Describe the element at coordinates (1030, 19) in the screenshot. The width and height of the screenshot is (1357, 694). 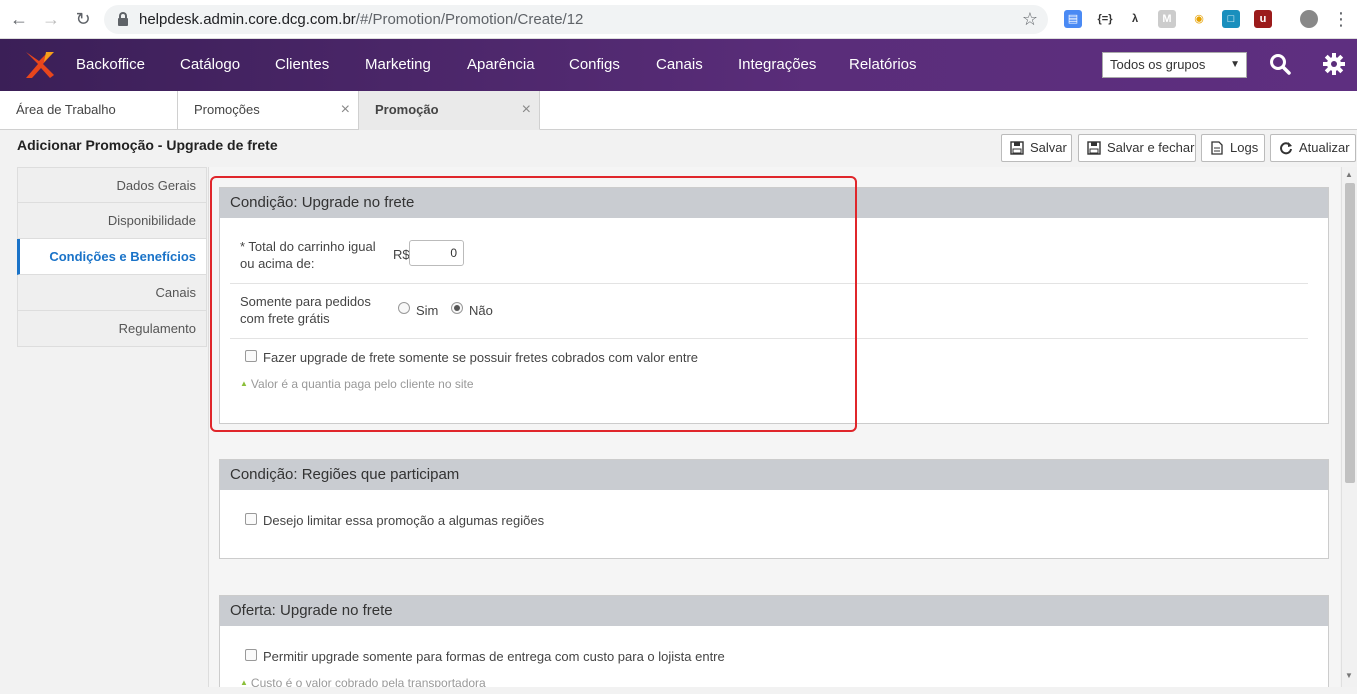
I see `bookmark-star-icon: ☆` at that location.